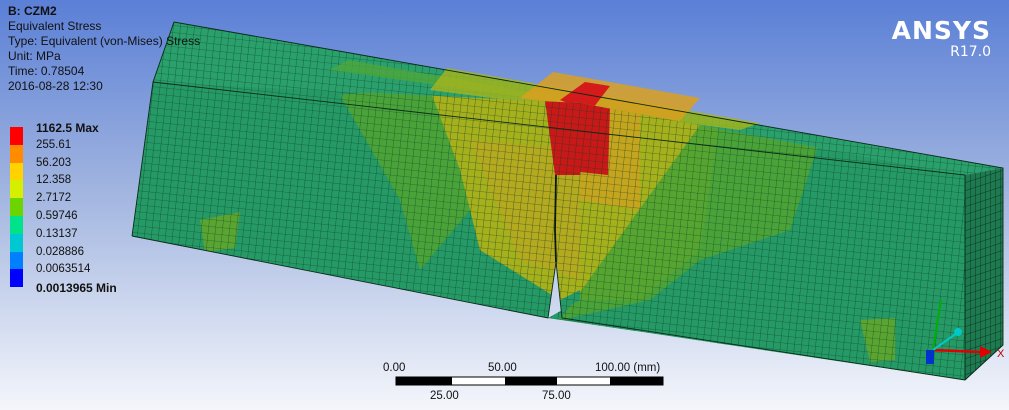 The width and height of the screenshot is (1009, 410). What do you see at coordinates (34, 56) in the screenshot?
I see `result-unit: Unit: MPa` at bounding box center [34, 56].